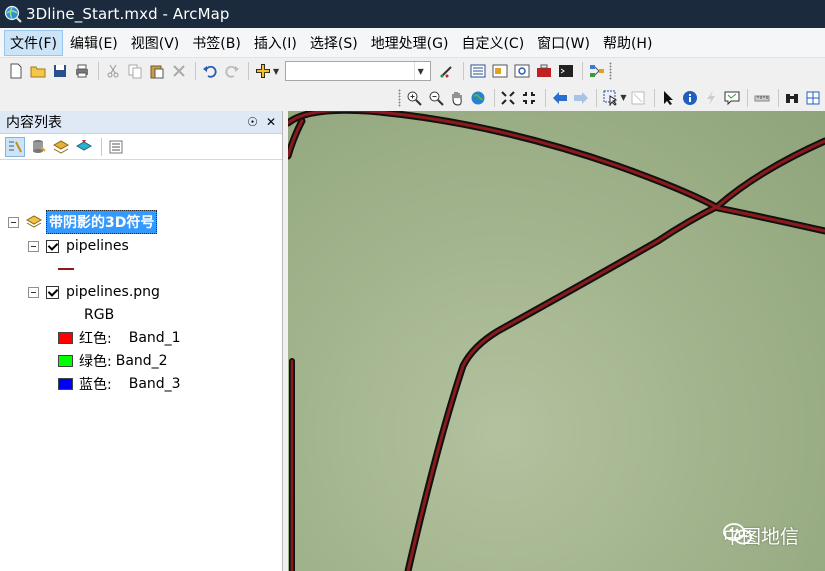  What do you see at coordinates (500, 71) in the screenshot?
I see `catalog-button` at bounding box center [500, 71].